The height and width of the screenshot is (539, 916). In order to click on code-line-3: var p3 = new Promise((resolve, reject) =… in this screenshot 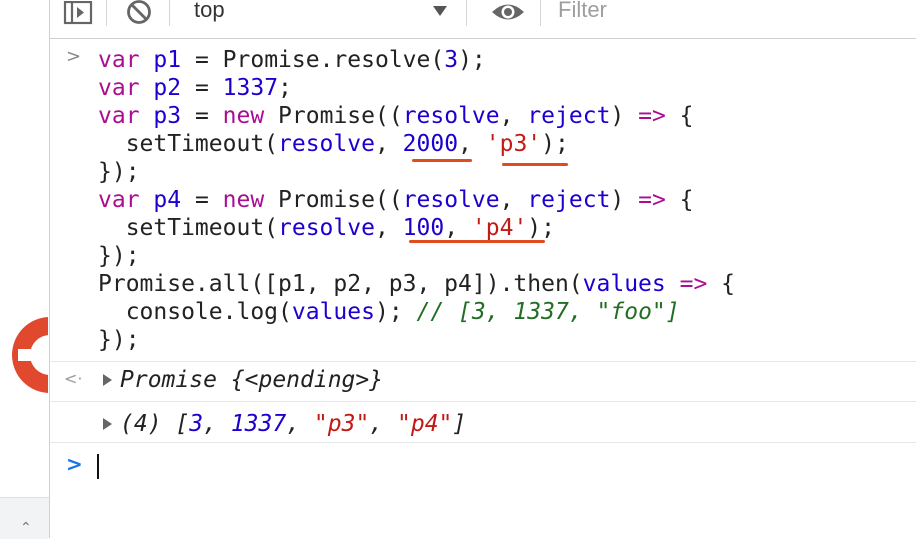, I will do `click(396, 116)`.